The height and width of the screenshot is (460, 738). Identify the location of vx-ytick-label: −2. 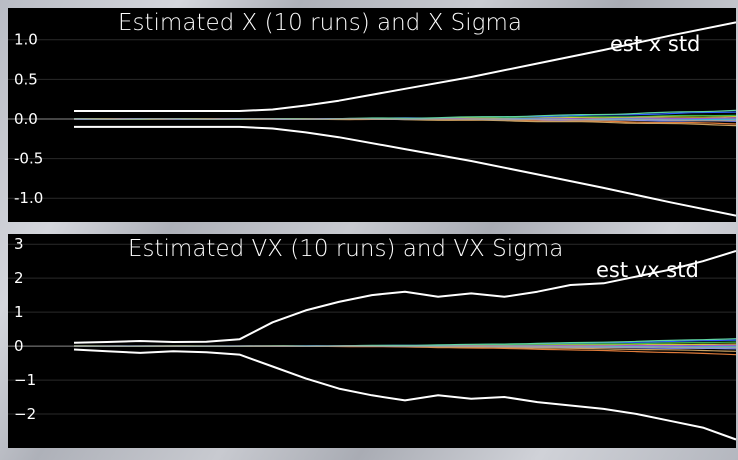
(25, 414).